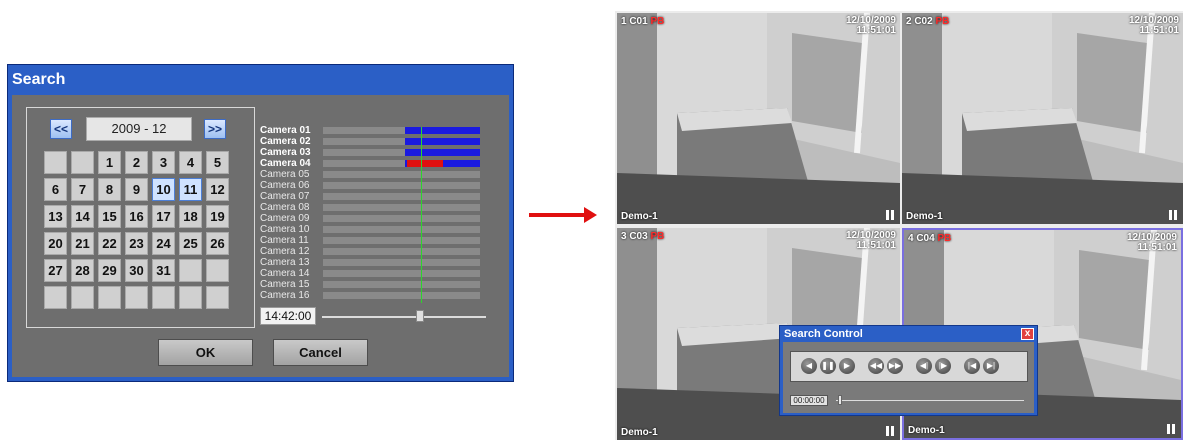 The image size is (1183, 440). Describe the element at coordinates (82, 216) in the screenshot. I see `calendar-day: 14` at that location.